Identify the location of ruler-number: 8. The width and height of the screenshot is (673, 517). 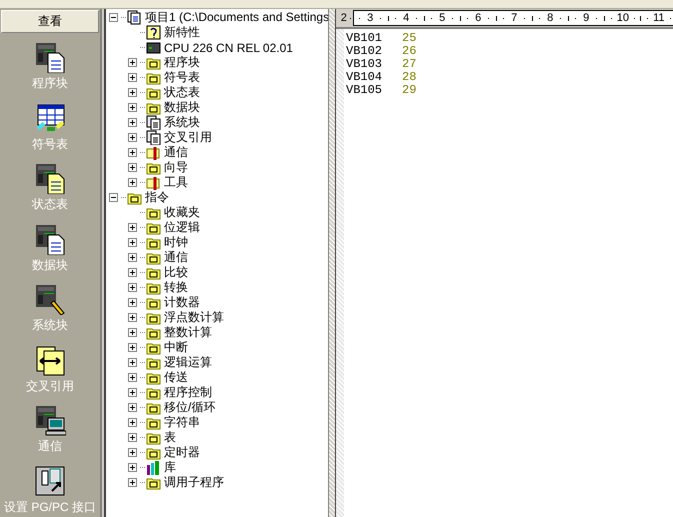
(550, 18).